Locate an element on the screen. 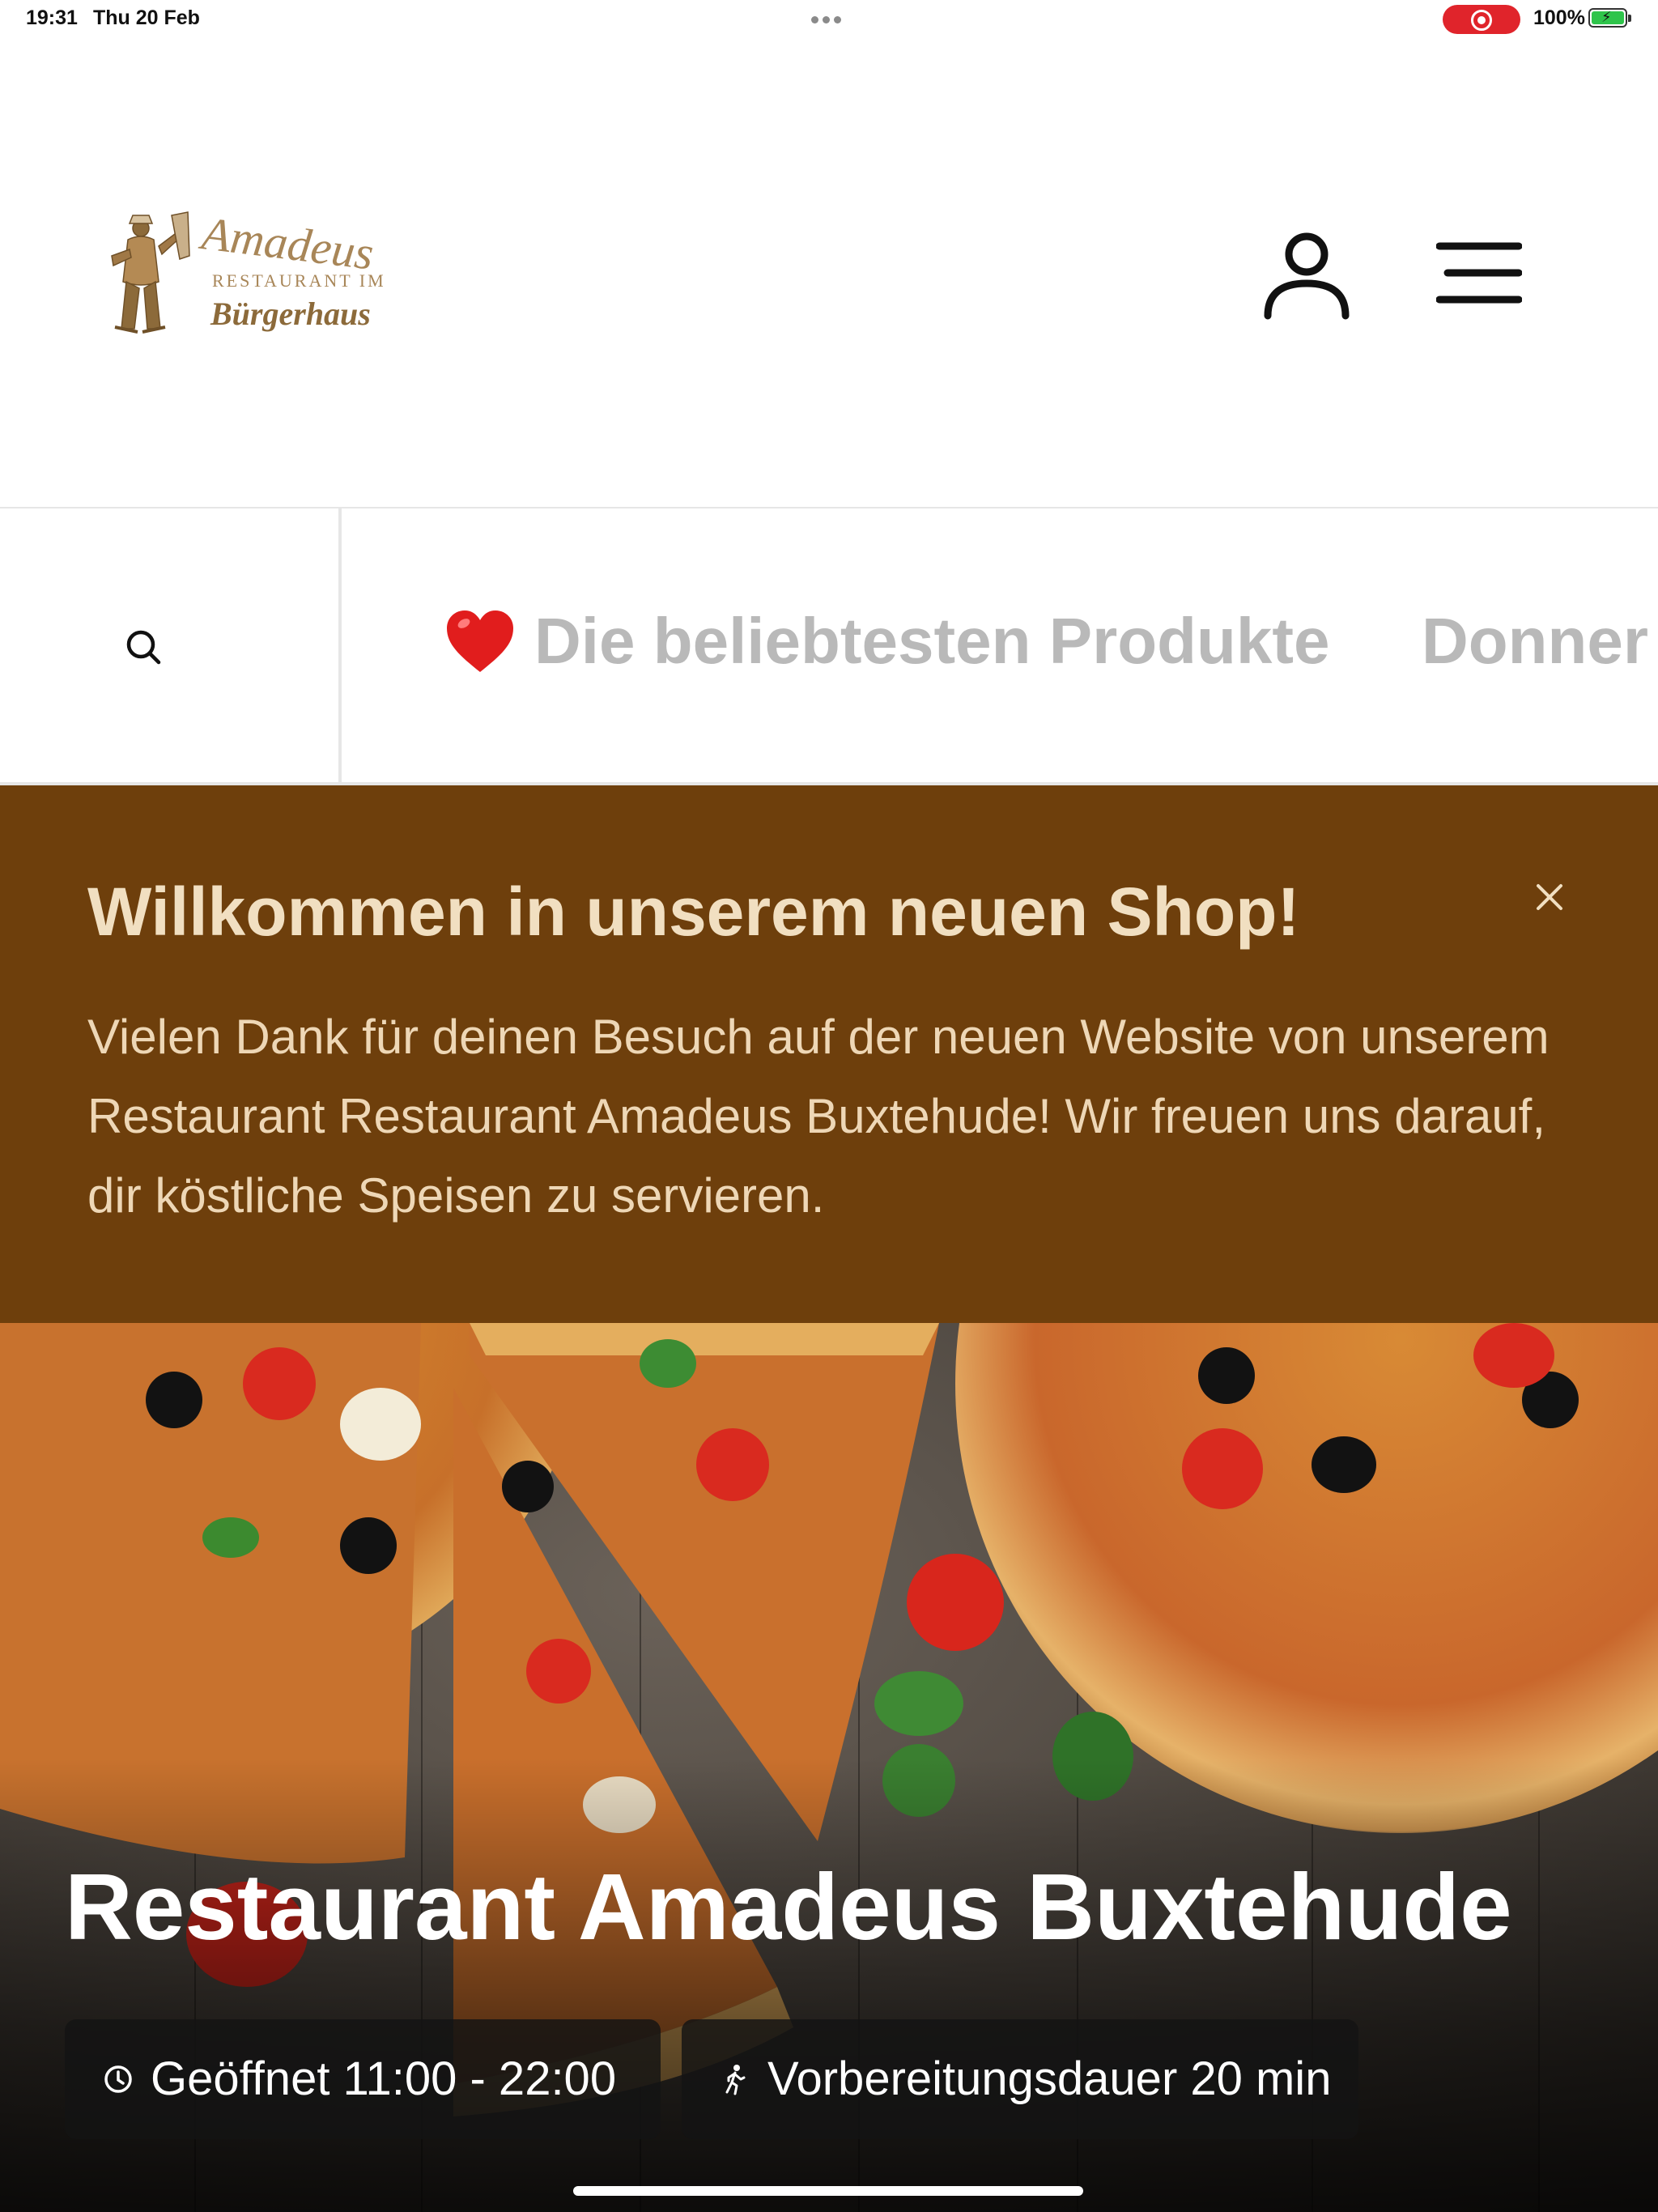  user-account-icon is located at coordinates (1307, 274).